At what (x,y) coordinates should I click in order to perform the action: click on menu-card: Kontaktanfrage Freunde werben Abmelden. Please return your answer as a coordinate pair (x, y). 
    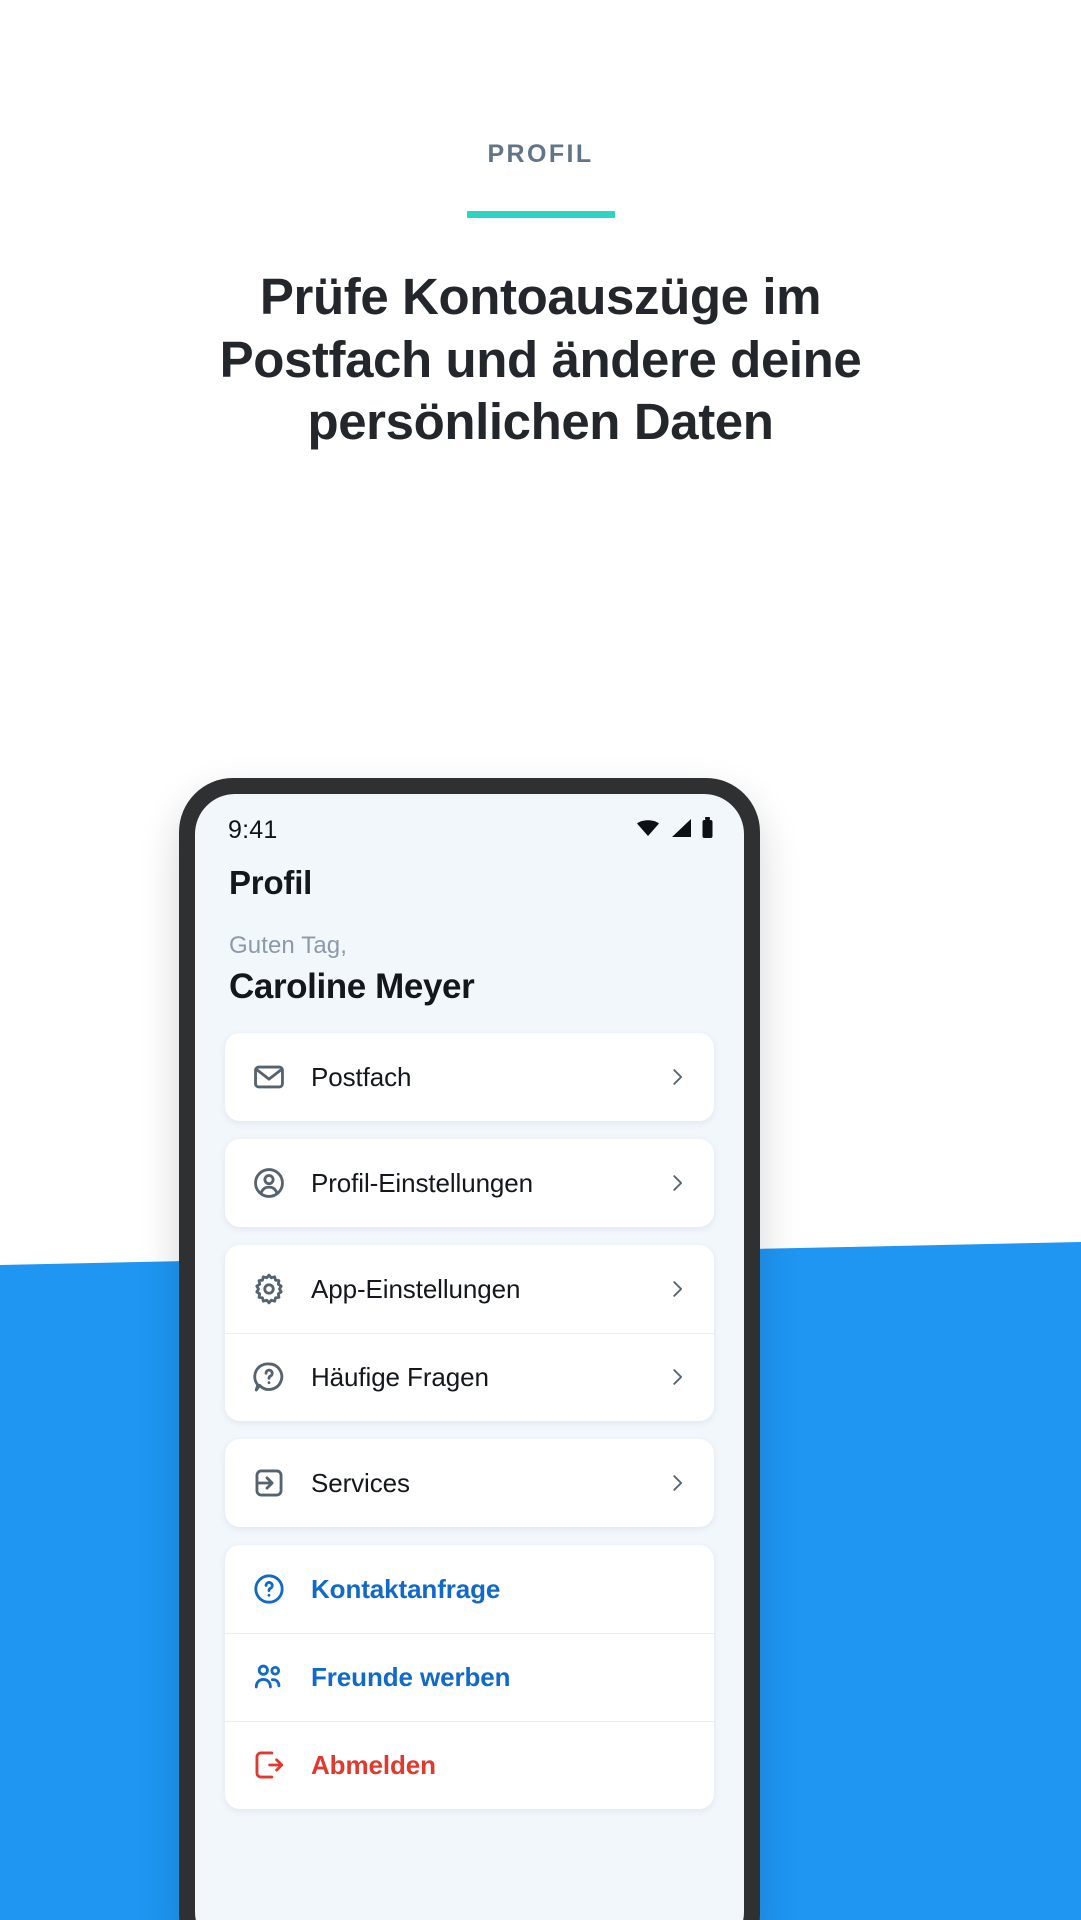
    Looking at the image, I should click on (469, 1677).